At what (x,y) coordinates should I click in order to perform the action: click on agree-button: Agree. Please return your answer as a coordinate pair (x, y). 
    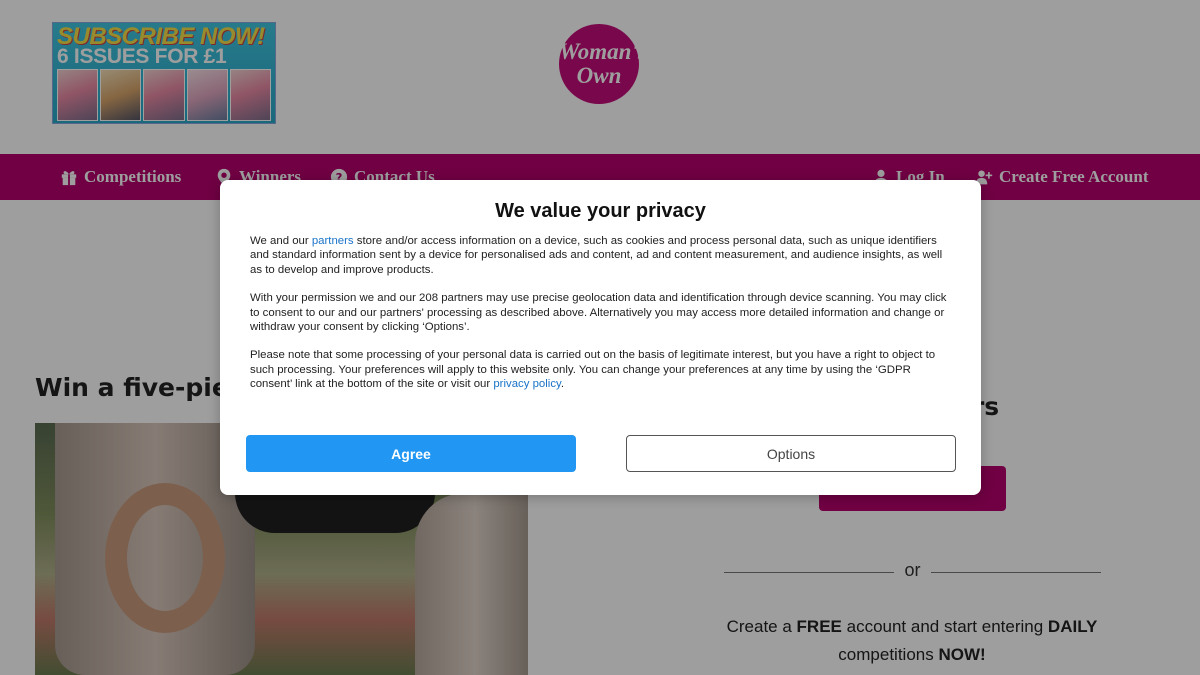
    Looking at the image, I should click on (411, 453).